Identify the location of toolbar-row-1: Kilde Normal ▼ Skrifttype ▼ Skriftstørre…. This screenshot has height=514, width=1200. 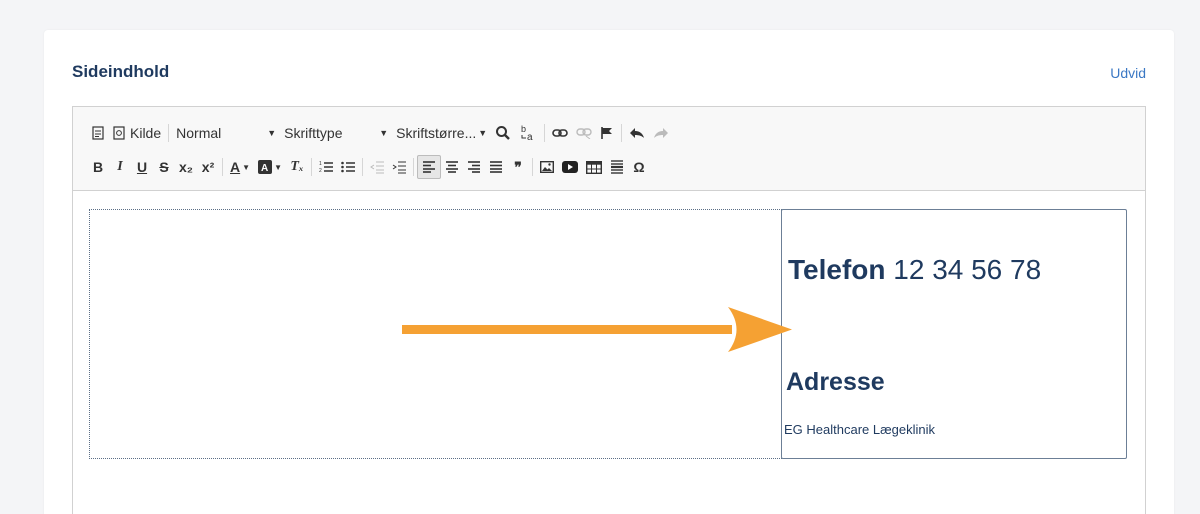
(380, 133).